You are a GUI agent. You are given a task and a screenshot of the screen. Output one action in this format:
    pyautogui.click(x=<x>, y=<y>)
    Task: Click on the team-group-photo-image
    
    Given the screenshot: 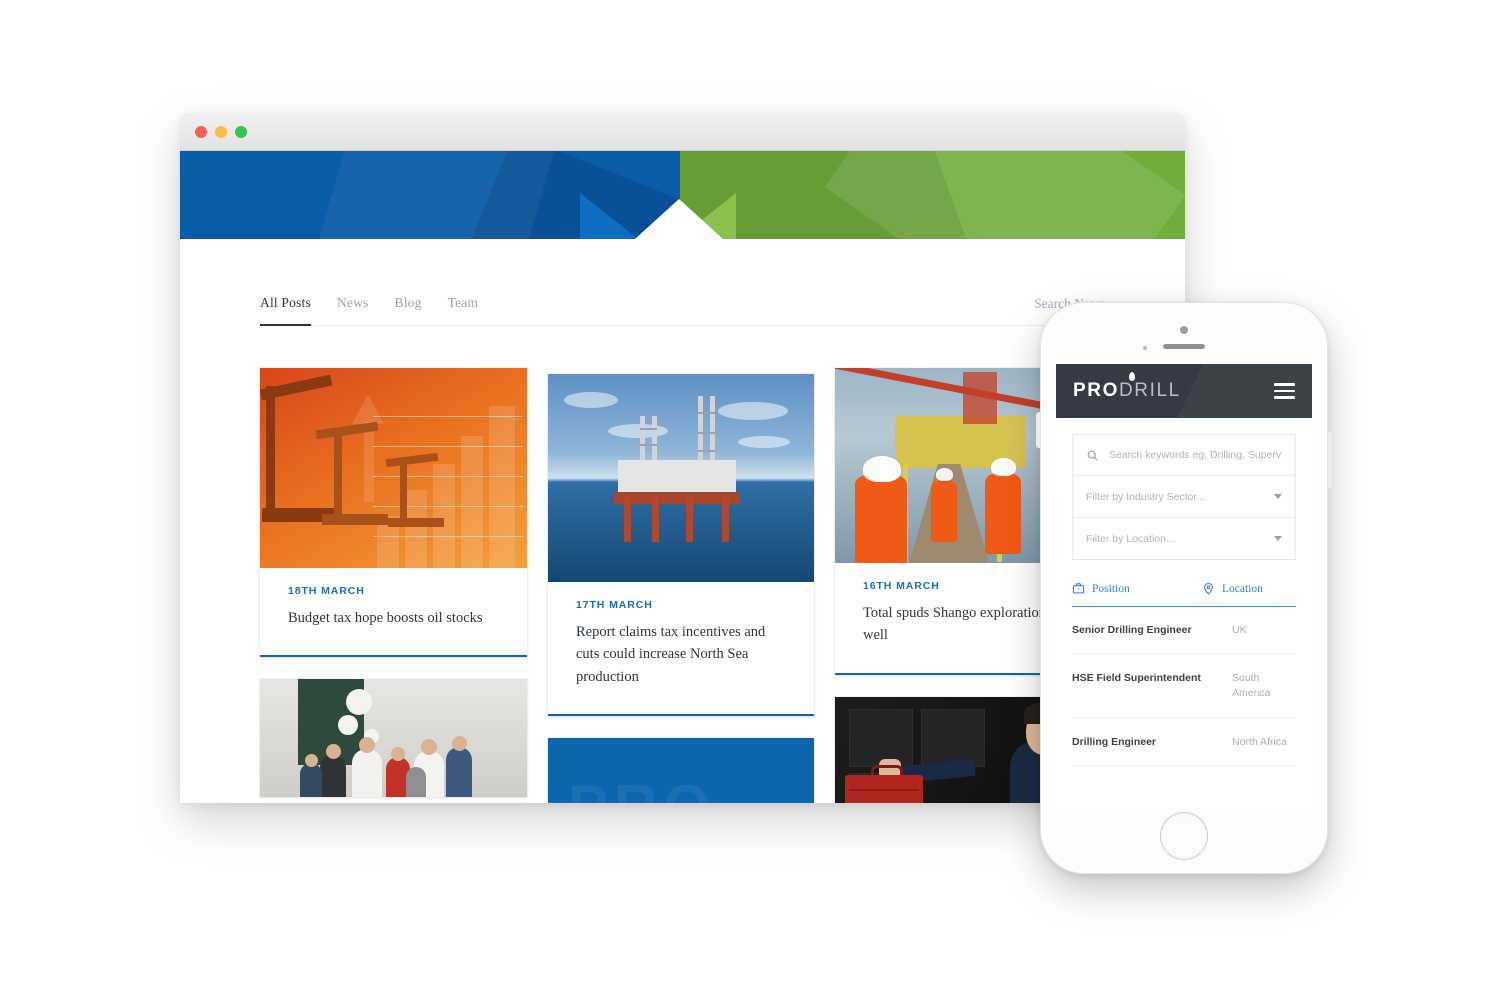 What is the action you would take?
    pyautogui.click(x=393, y=738)
    